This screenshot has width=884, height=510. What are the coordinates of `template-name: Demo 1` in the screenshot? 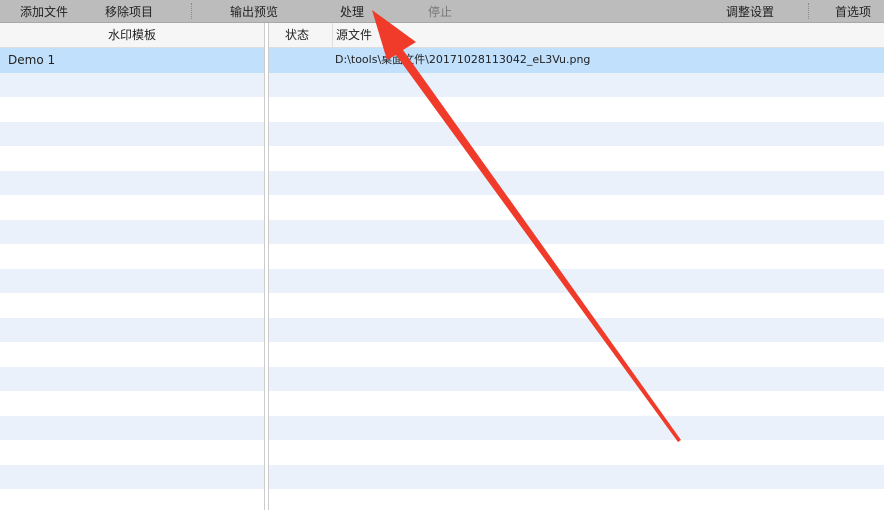 It's located at (32, 60).